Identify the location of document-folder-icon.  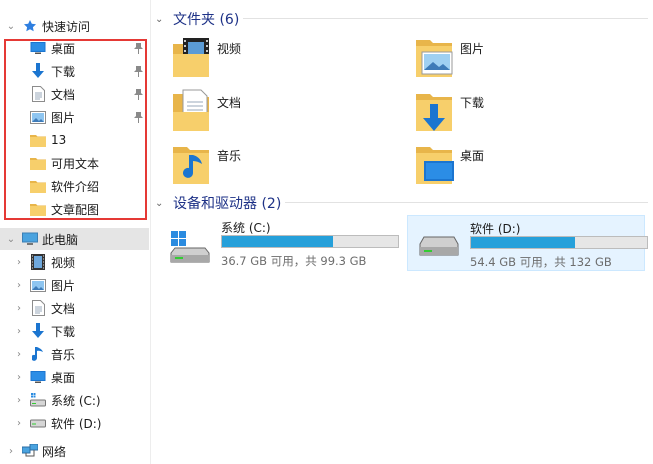
(191, 111).